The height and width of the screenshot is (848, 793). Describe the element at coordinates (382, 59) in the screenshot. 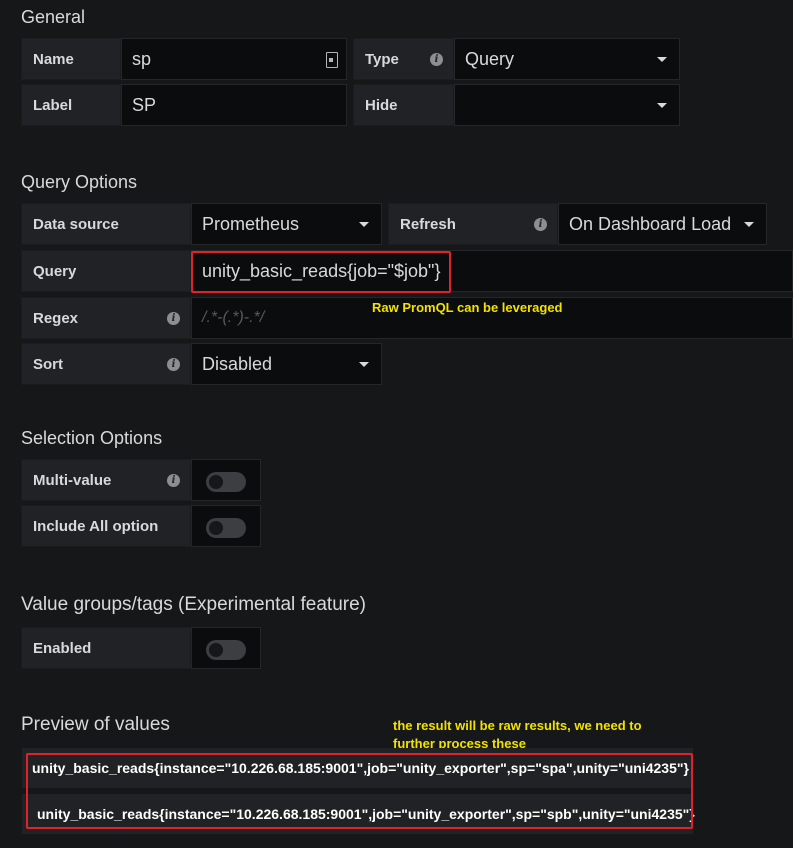

I see `type-label-text: Type` at that location.